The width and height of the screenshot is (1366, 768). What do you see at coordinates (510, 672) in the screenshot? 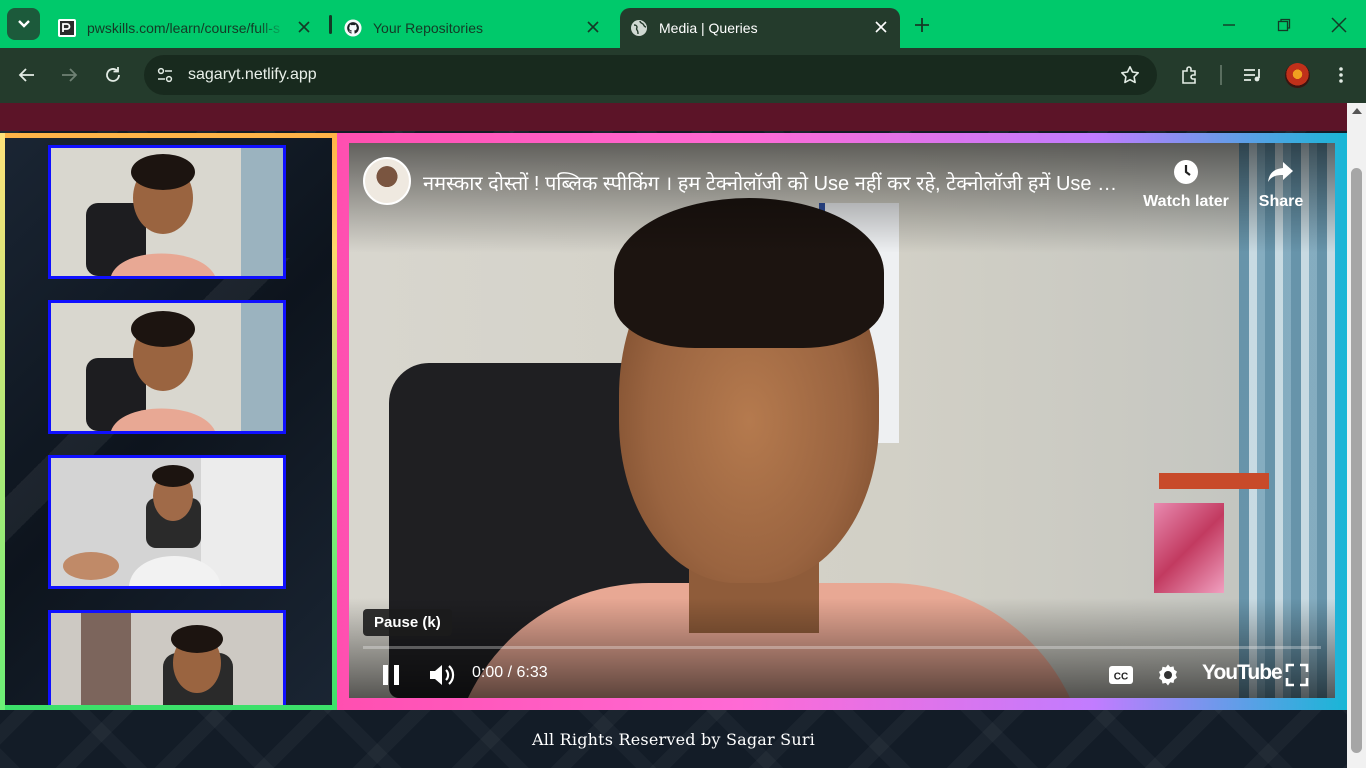
I see `time-display: 0:00 / 6:33` at bounding box center [510, 672].